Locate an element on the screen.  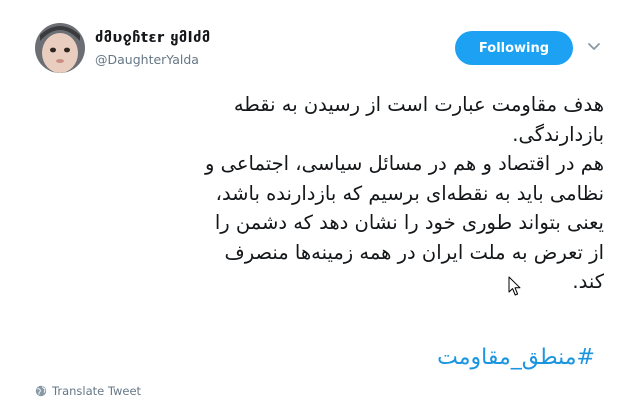
mouse-pointer-icon is located at coordinates (514, 286).